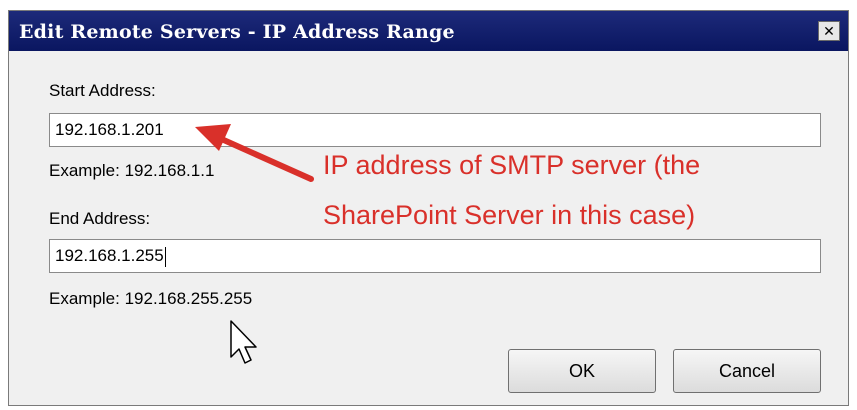  I want to click on annotation-overlay, so click(254, 244).